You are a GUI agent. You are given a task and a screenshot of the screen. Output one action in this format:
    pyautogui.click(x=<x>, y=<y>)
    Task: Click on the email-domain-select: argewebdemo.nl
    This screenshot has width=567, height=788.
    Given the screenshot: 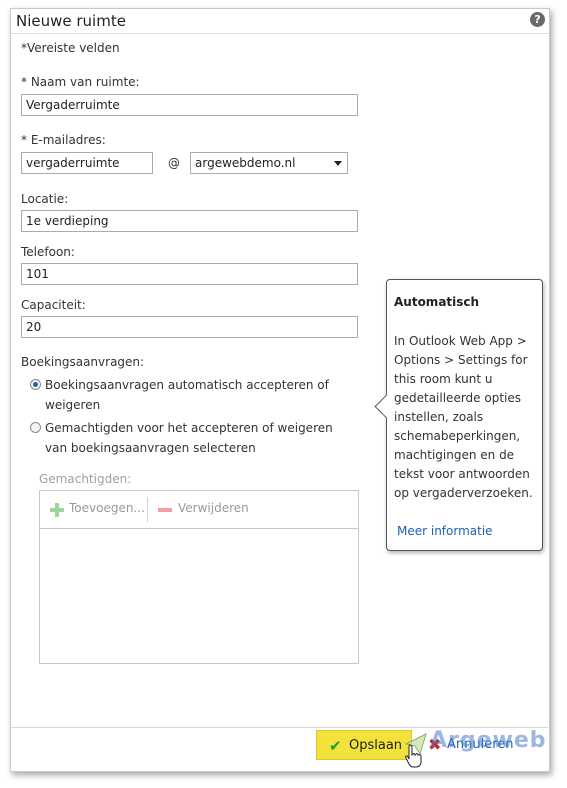 What is the action you would take?
    pyautogui.click(x=269, y=163)
    